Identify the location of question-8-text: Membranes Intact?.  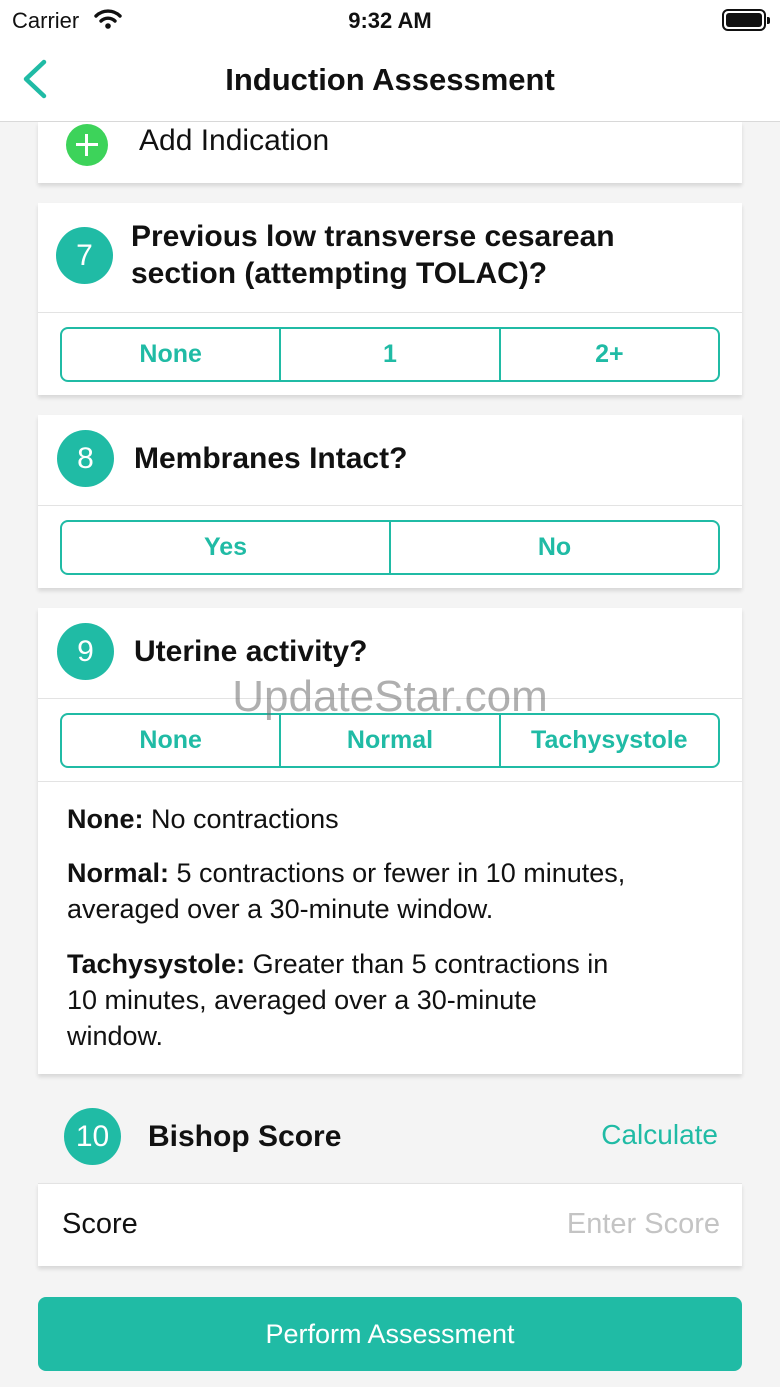
(271, 458).